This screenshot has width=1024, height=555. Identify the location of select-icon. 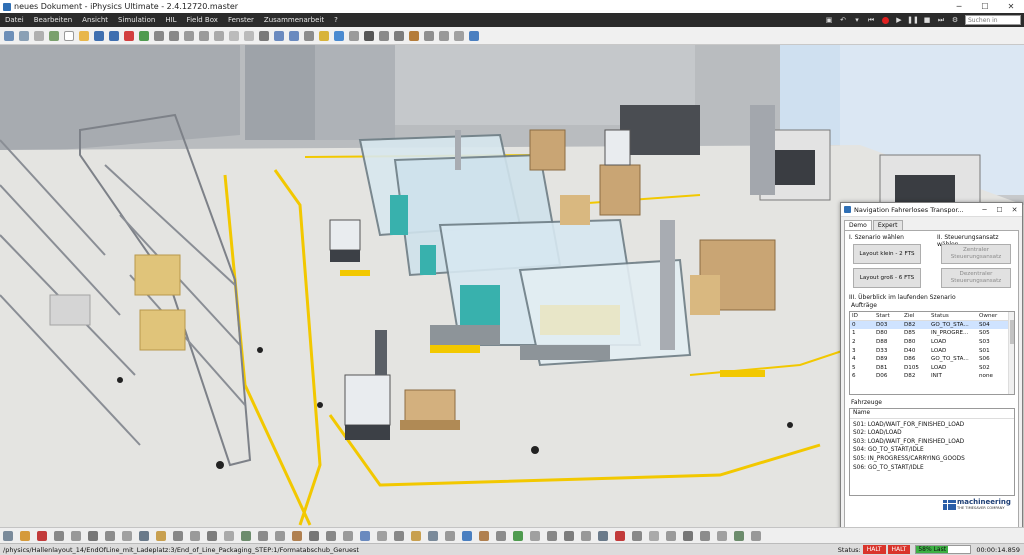
(309, 35).